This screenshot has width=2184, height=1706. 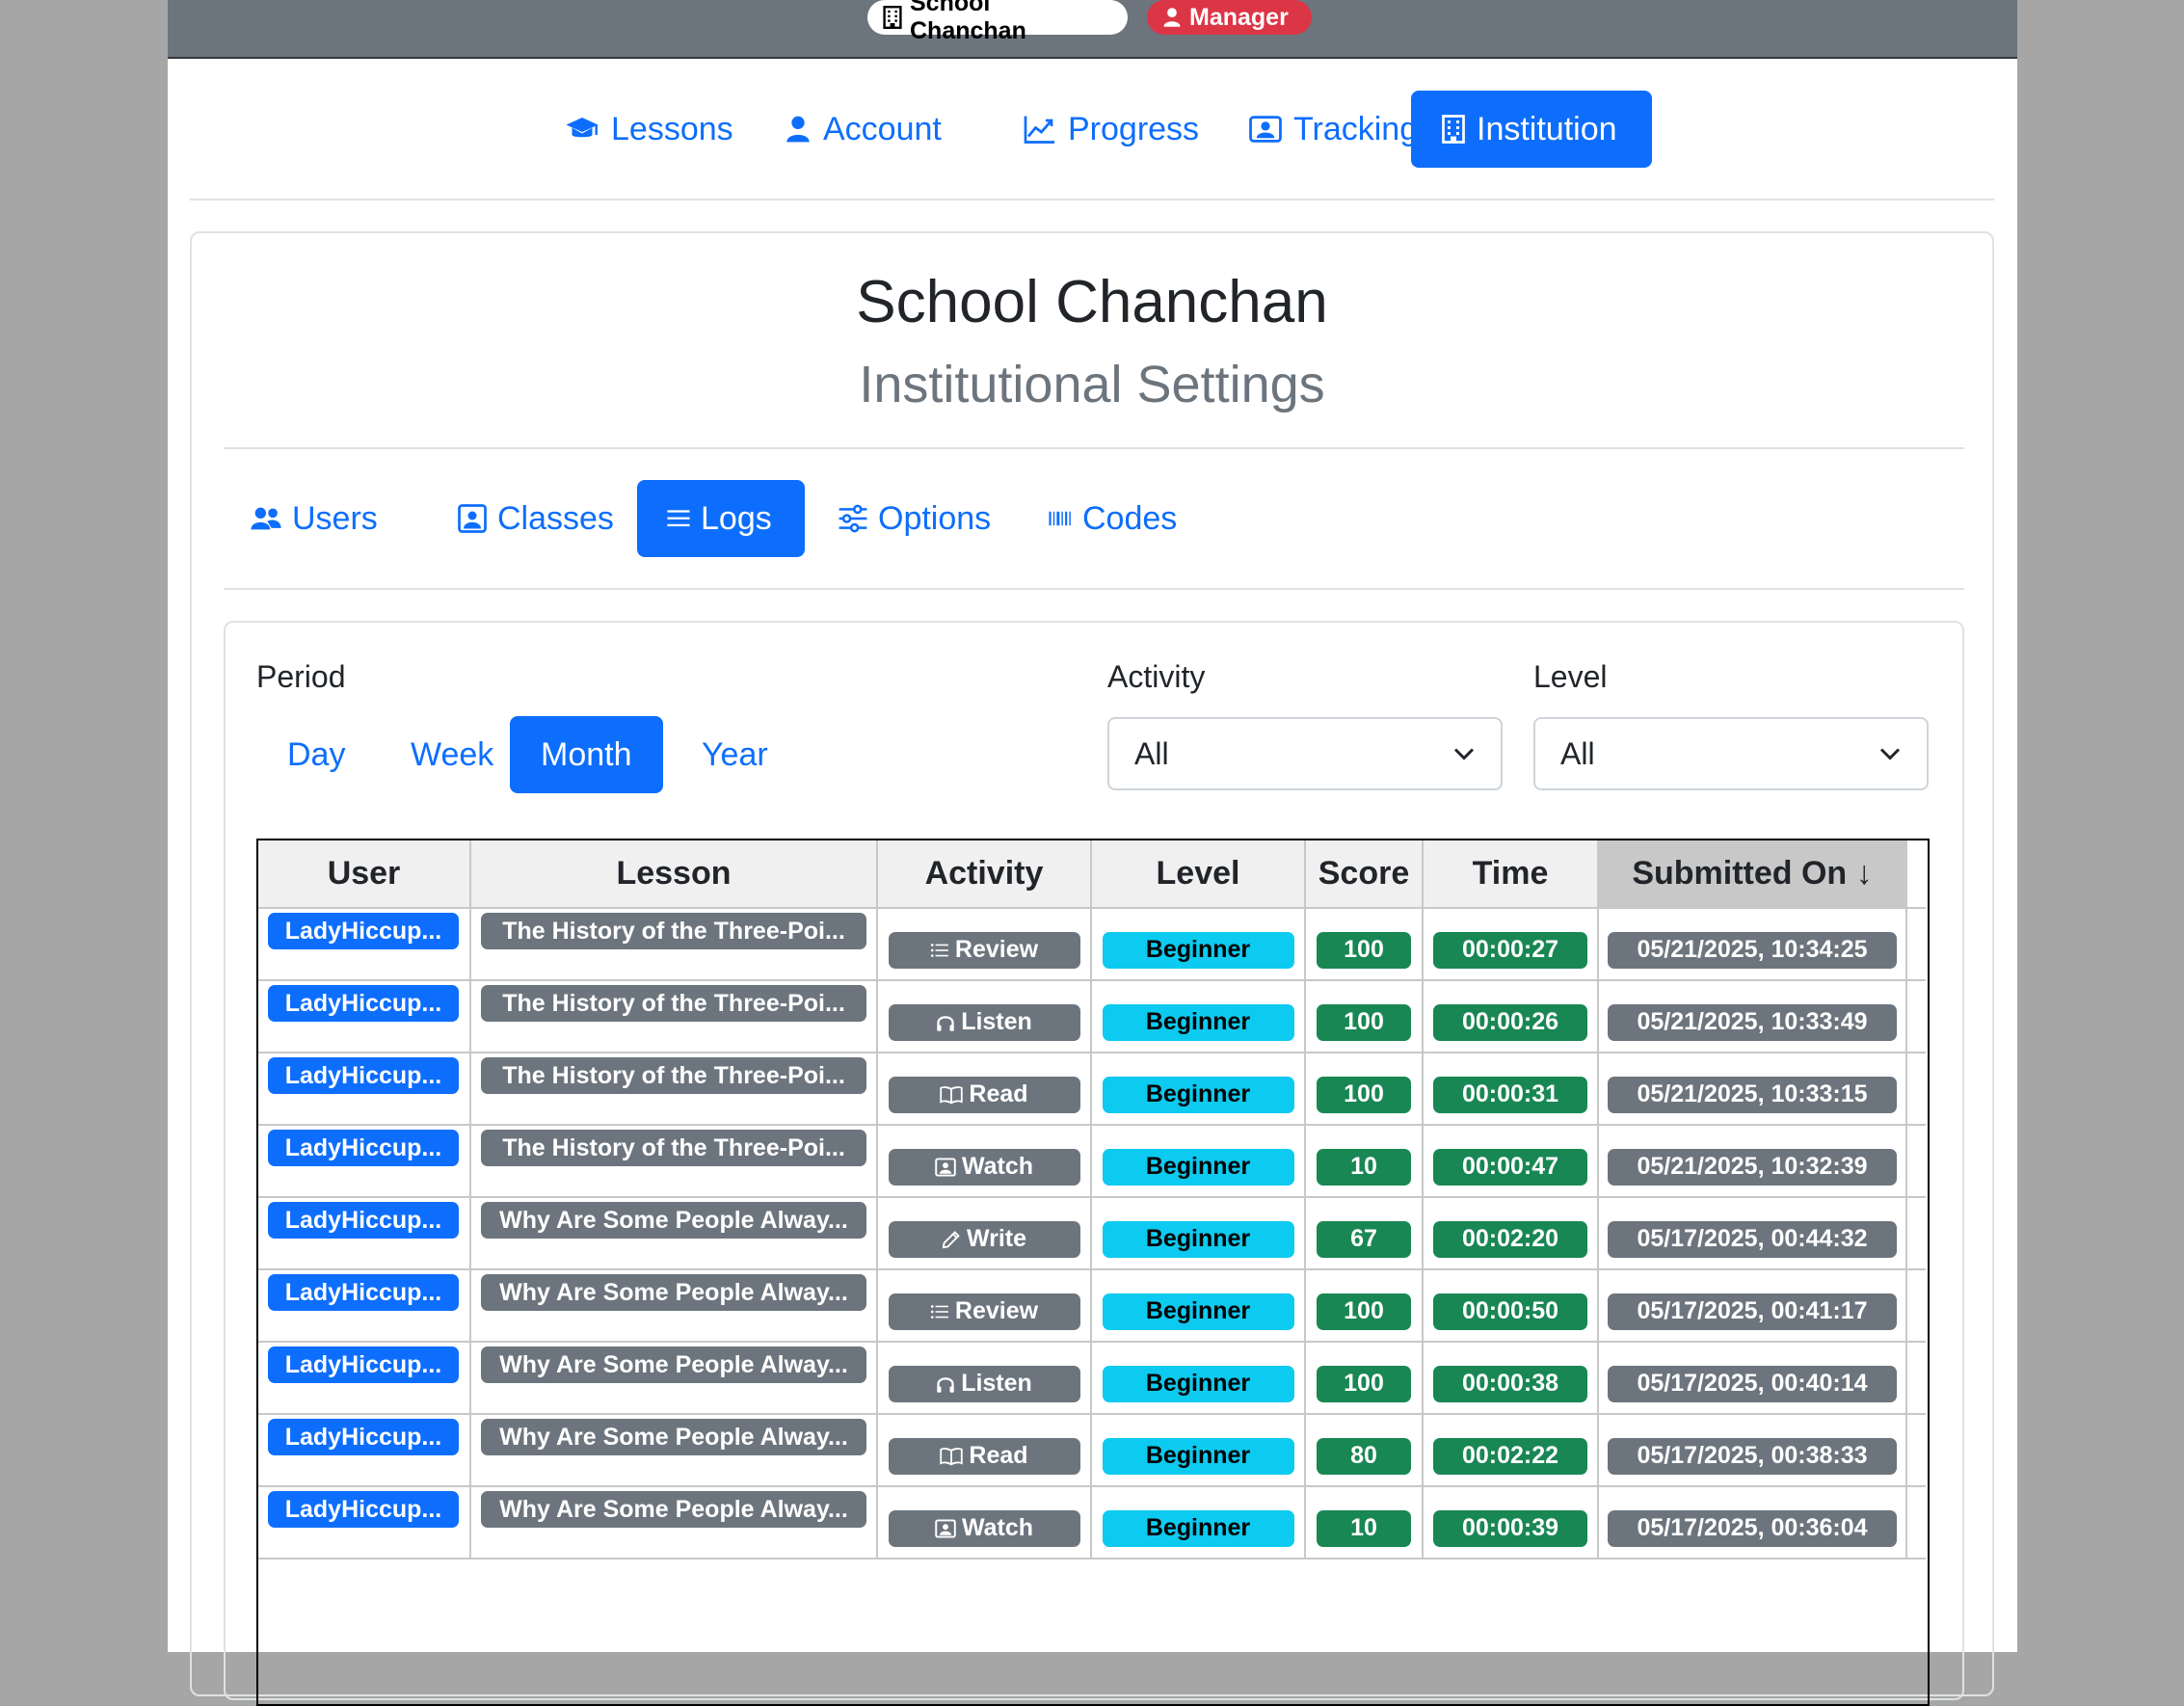 What do you see at coordinates (1094, 589) in the screenshot?
I see `tabs-divider` at bounding box center [1094, 589].